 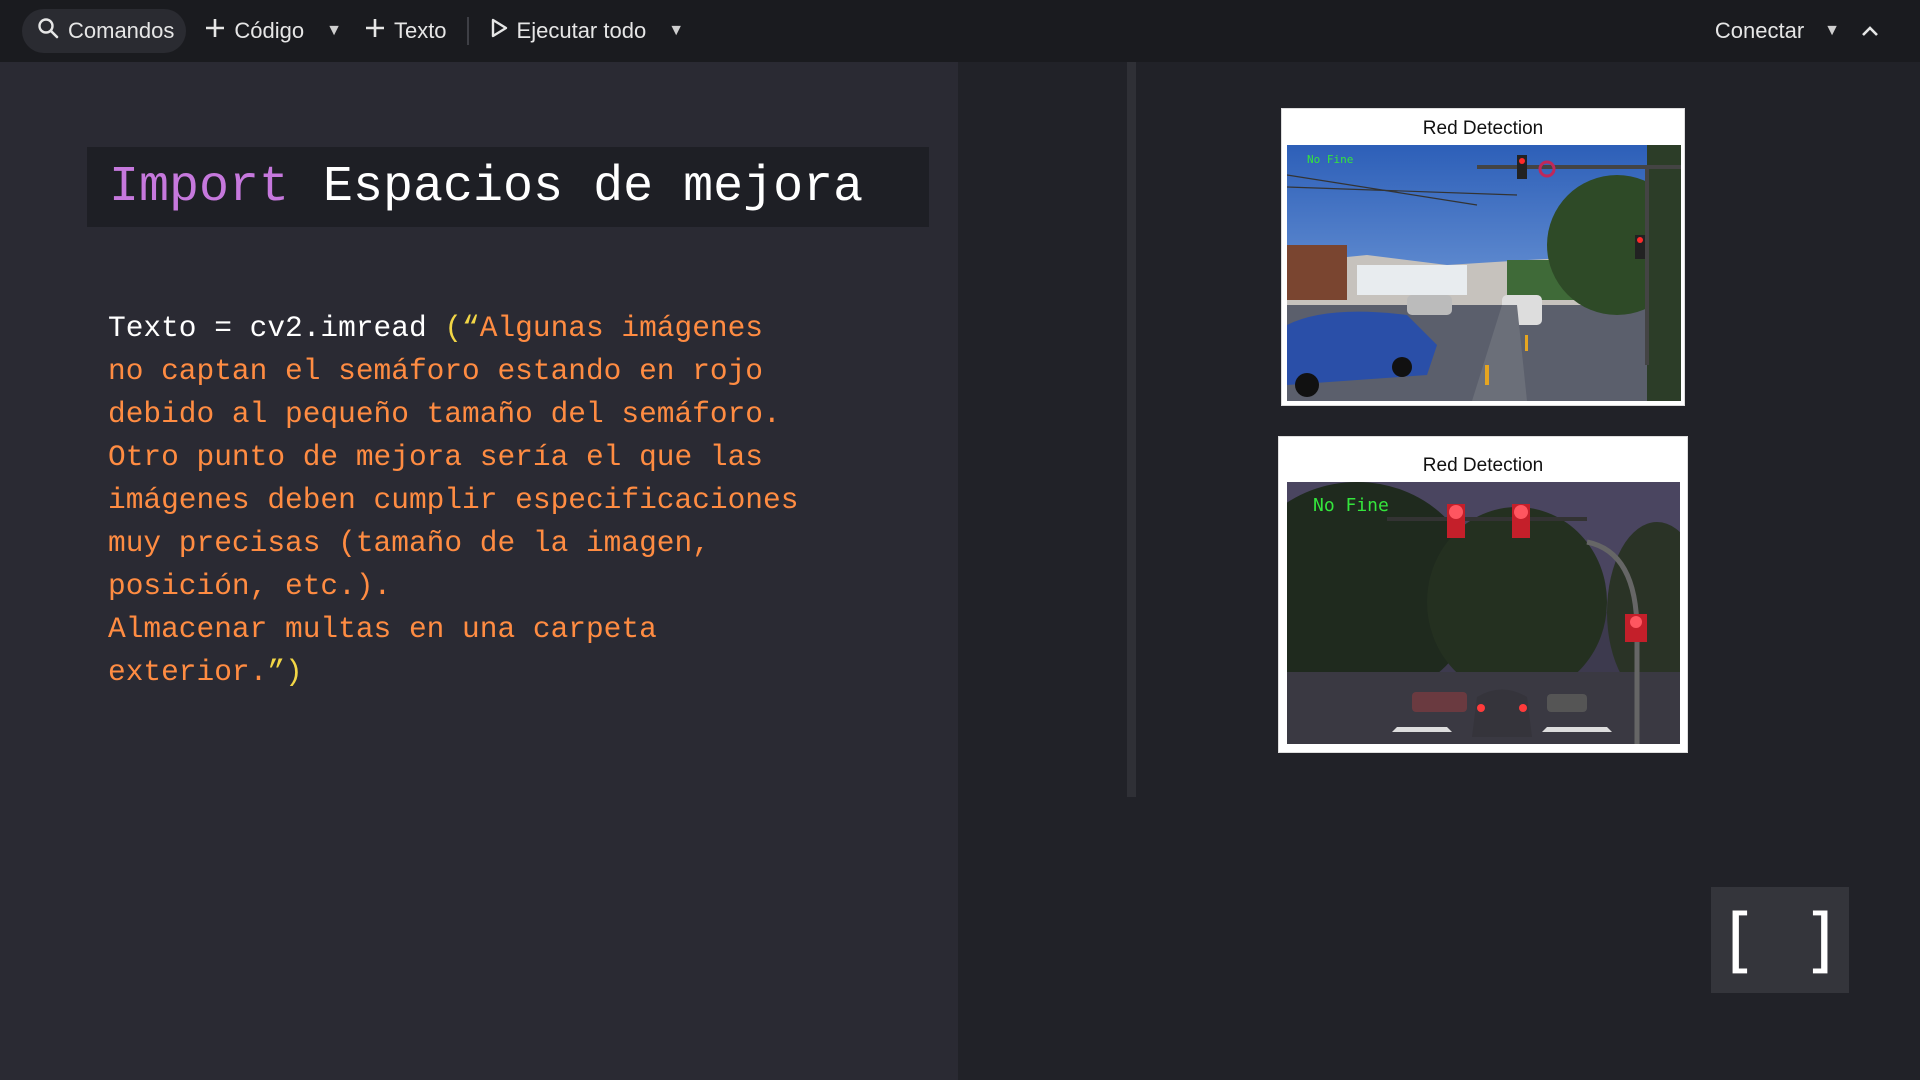 What do you see at coordinates (276, 328) in the screenshot?
I see `code-prefix: Texto = cv2.imread` at bounding box center [276, 328].